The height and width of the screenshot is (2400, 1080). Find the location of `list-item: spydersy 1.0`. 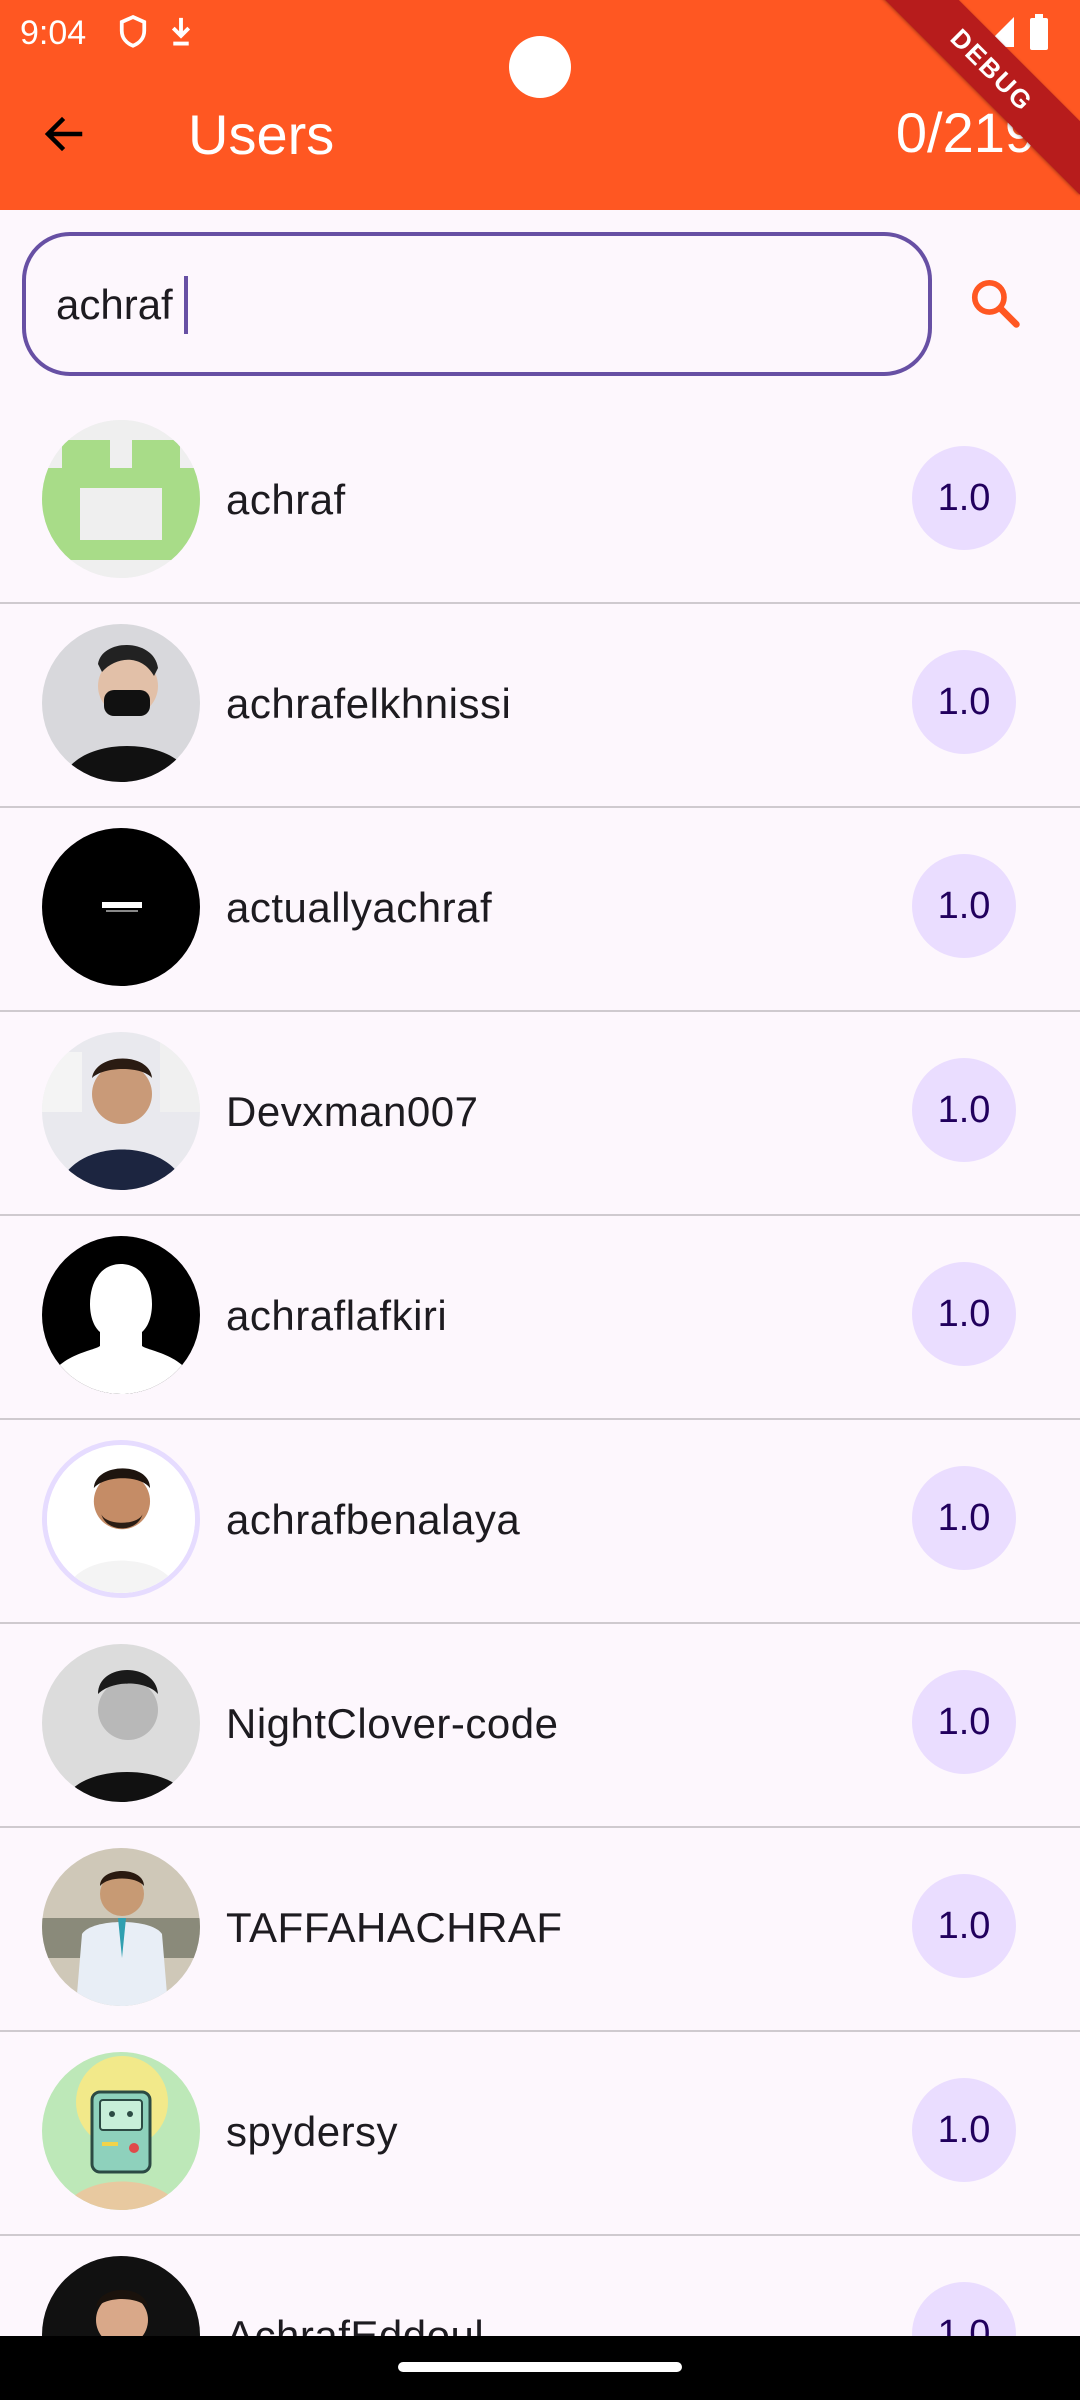

list-item: spydersy 1.0 is located at coordinates (540, 2134).